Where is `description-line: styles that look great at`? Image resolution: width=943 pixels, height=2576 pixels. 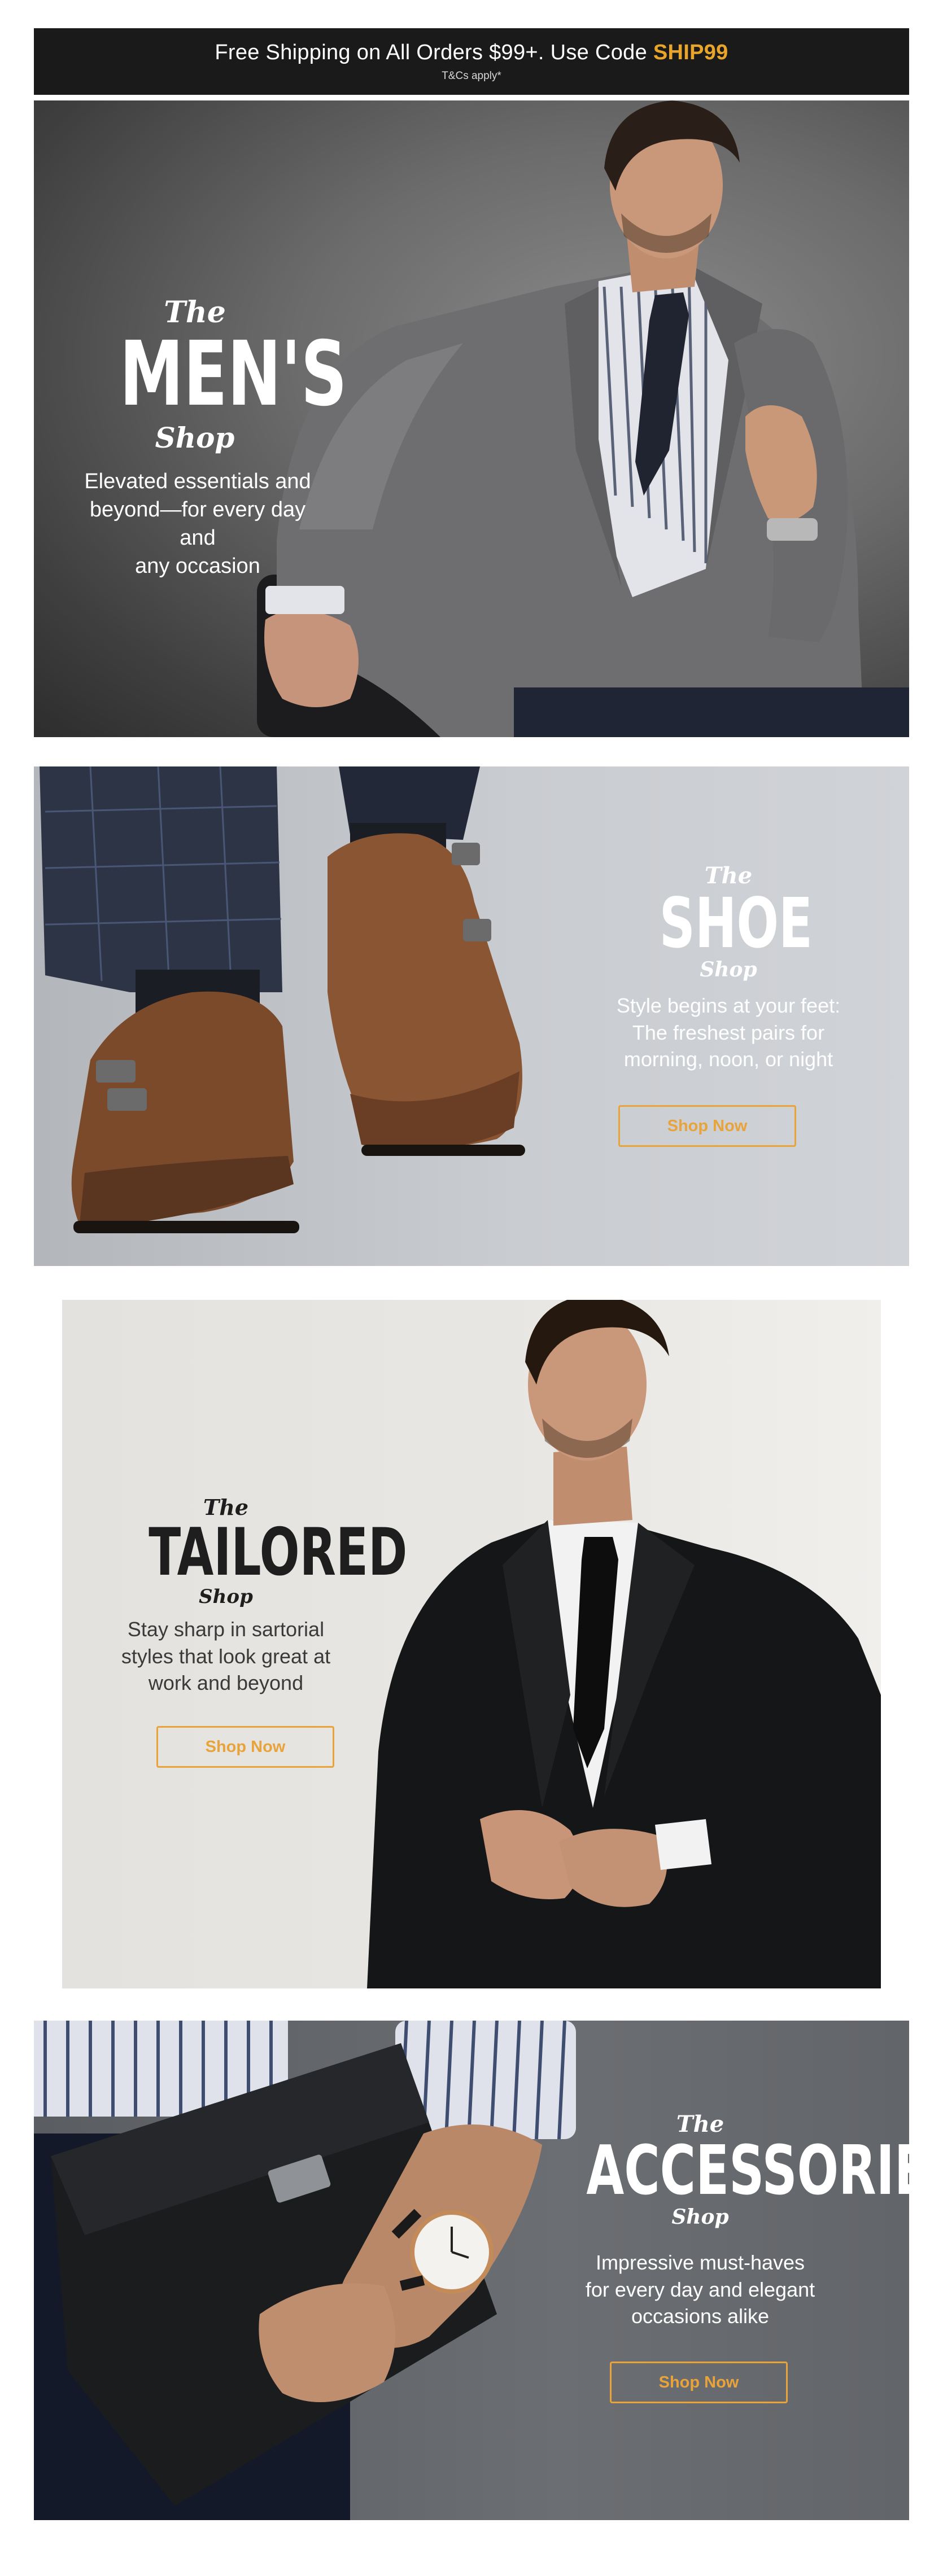 description-line: styles that look great at is located at coordinates (226, 1656).